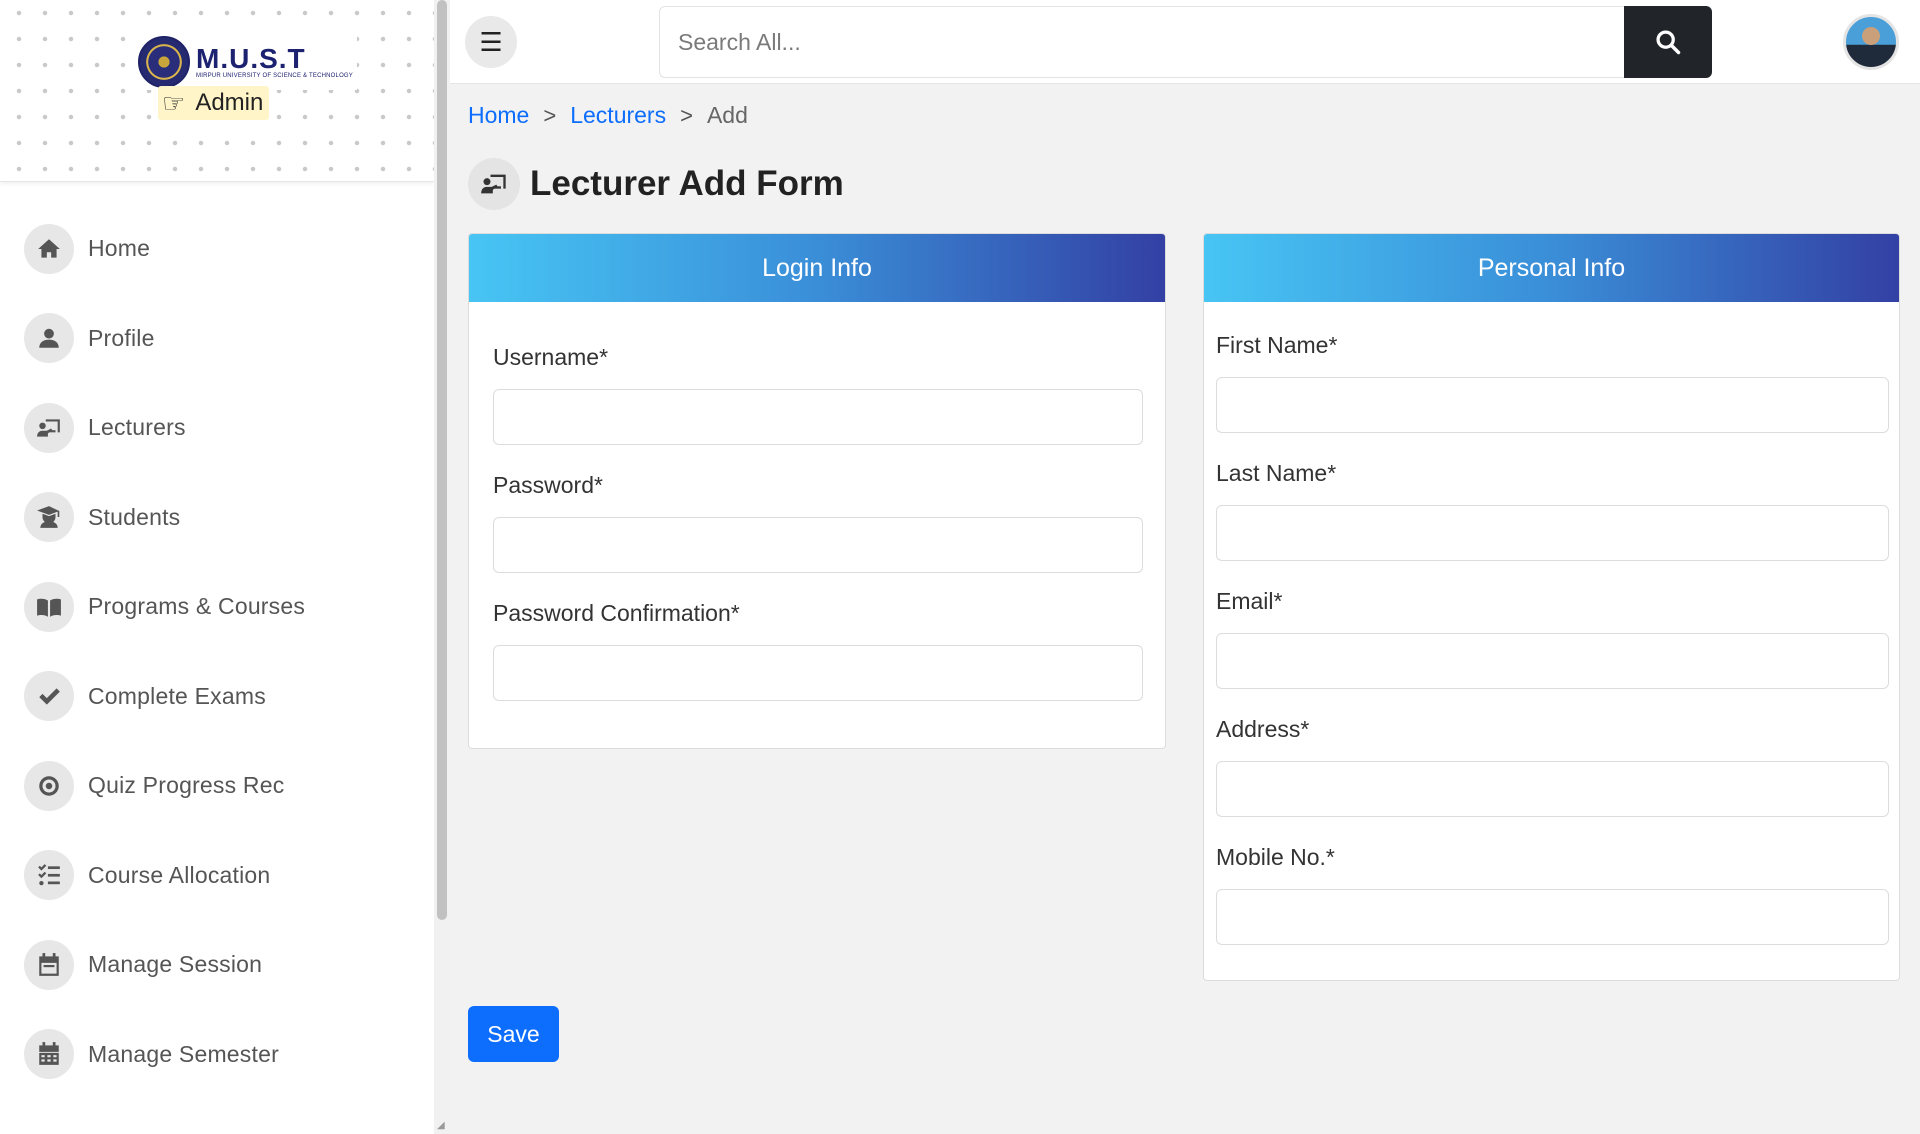 The width and height of the screenshot is (1920, 1134). What do you see at coordinates (49, 1054) in the screenshot?
I see `calendar-grid-icon` at bounding box center [49, 1054].